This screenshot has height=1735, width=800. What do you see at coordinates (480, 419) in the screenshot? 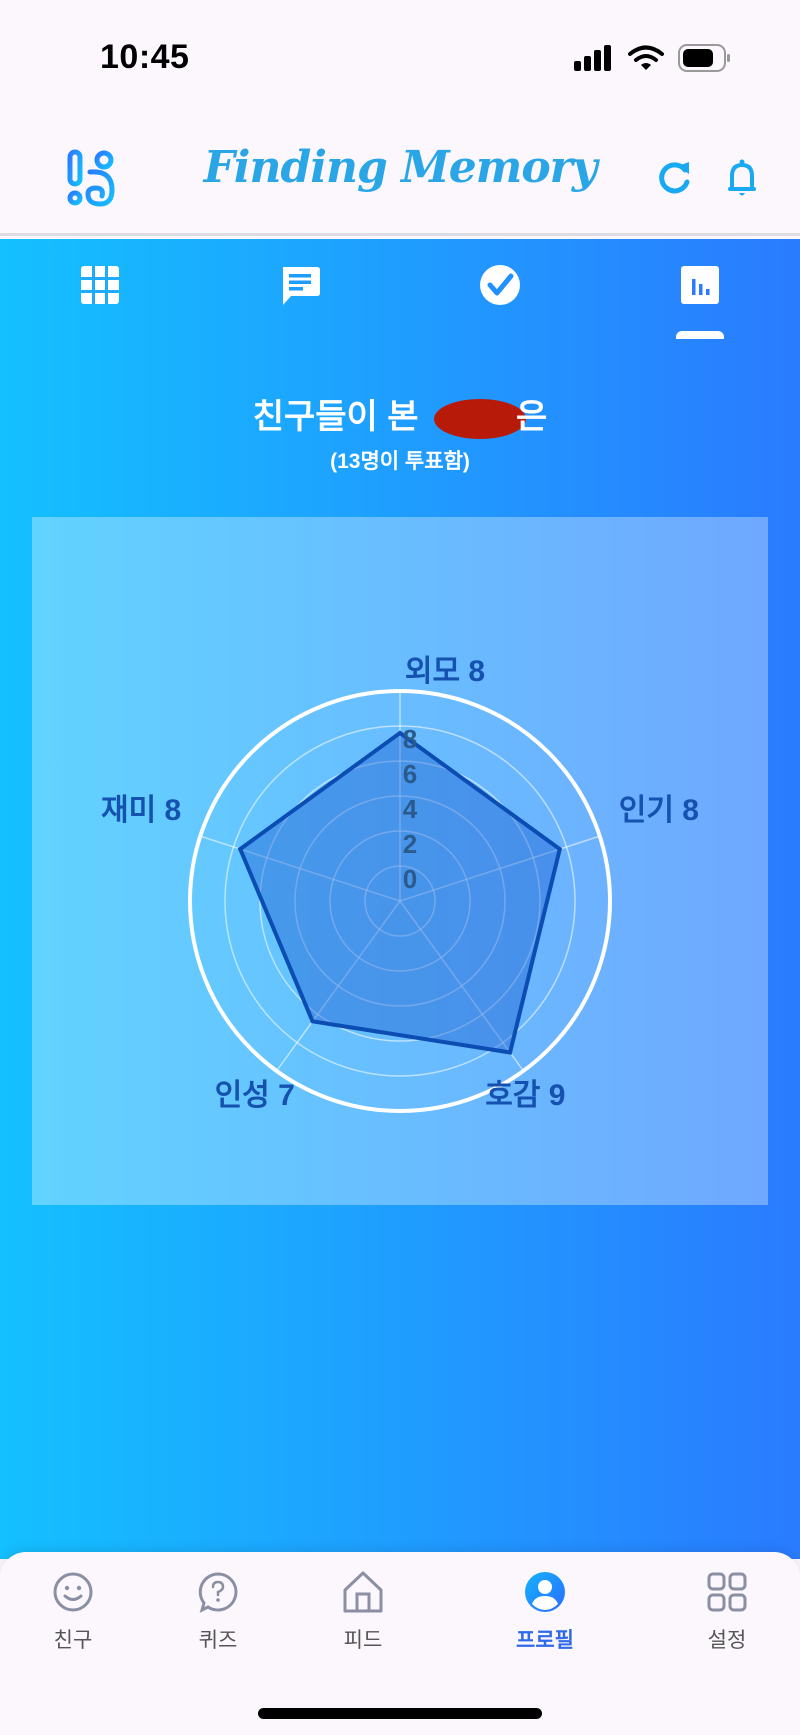
I see `redacted-name` at bounding box center [480, 419].